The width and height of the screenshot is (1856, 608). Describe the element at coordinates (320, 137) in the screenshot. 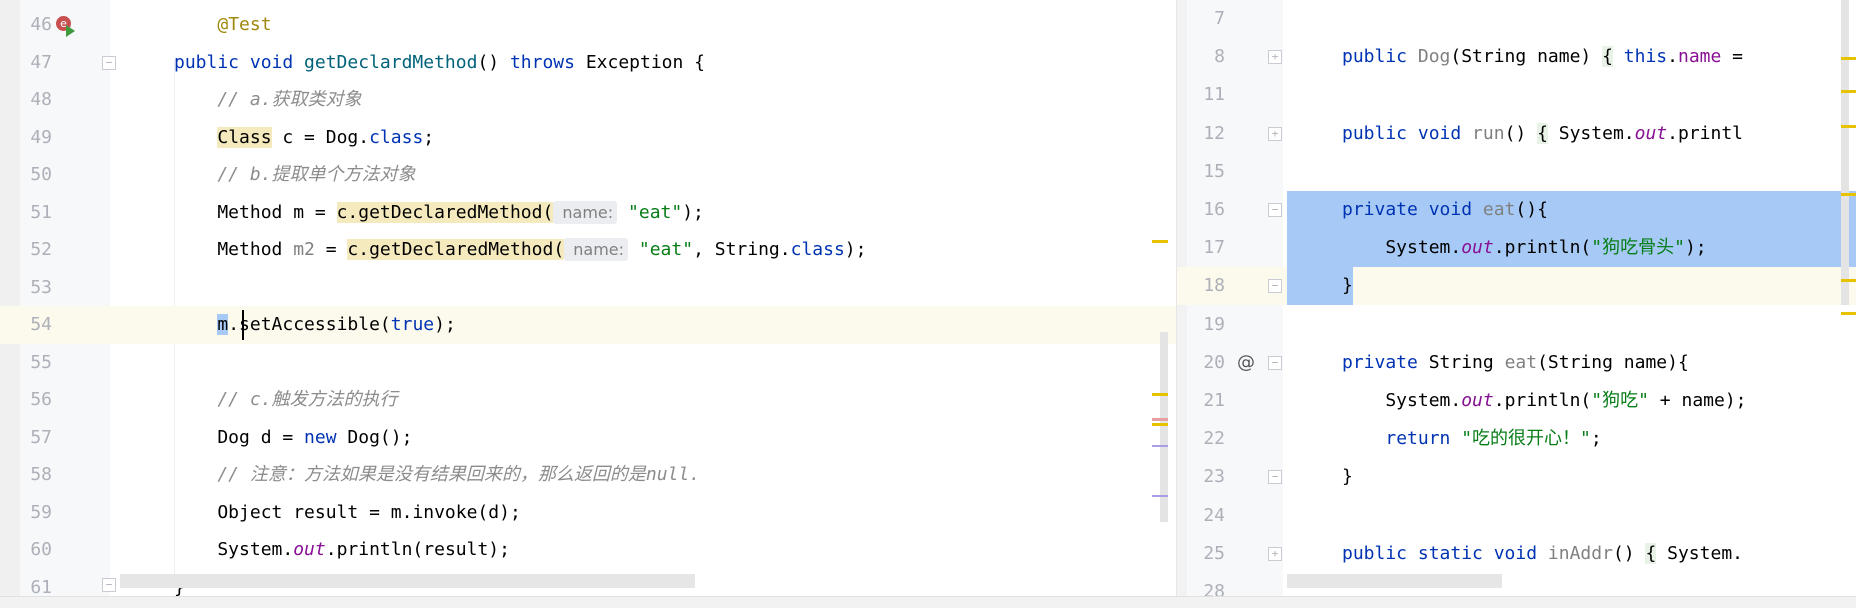

I see `code-token: c = Dog.` at that location.